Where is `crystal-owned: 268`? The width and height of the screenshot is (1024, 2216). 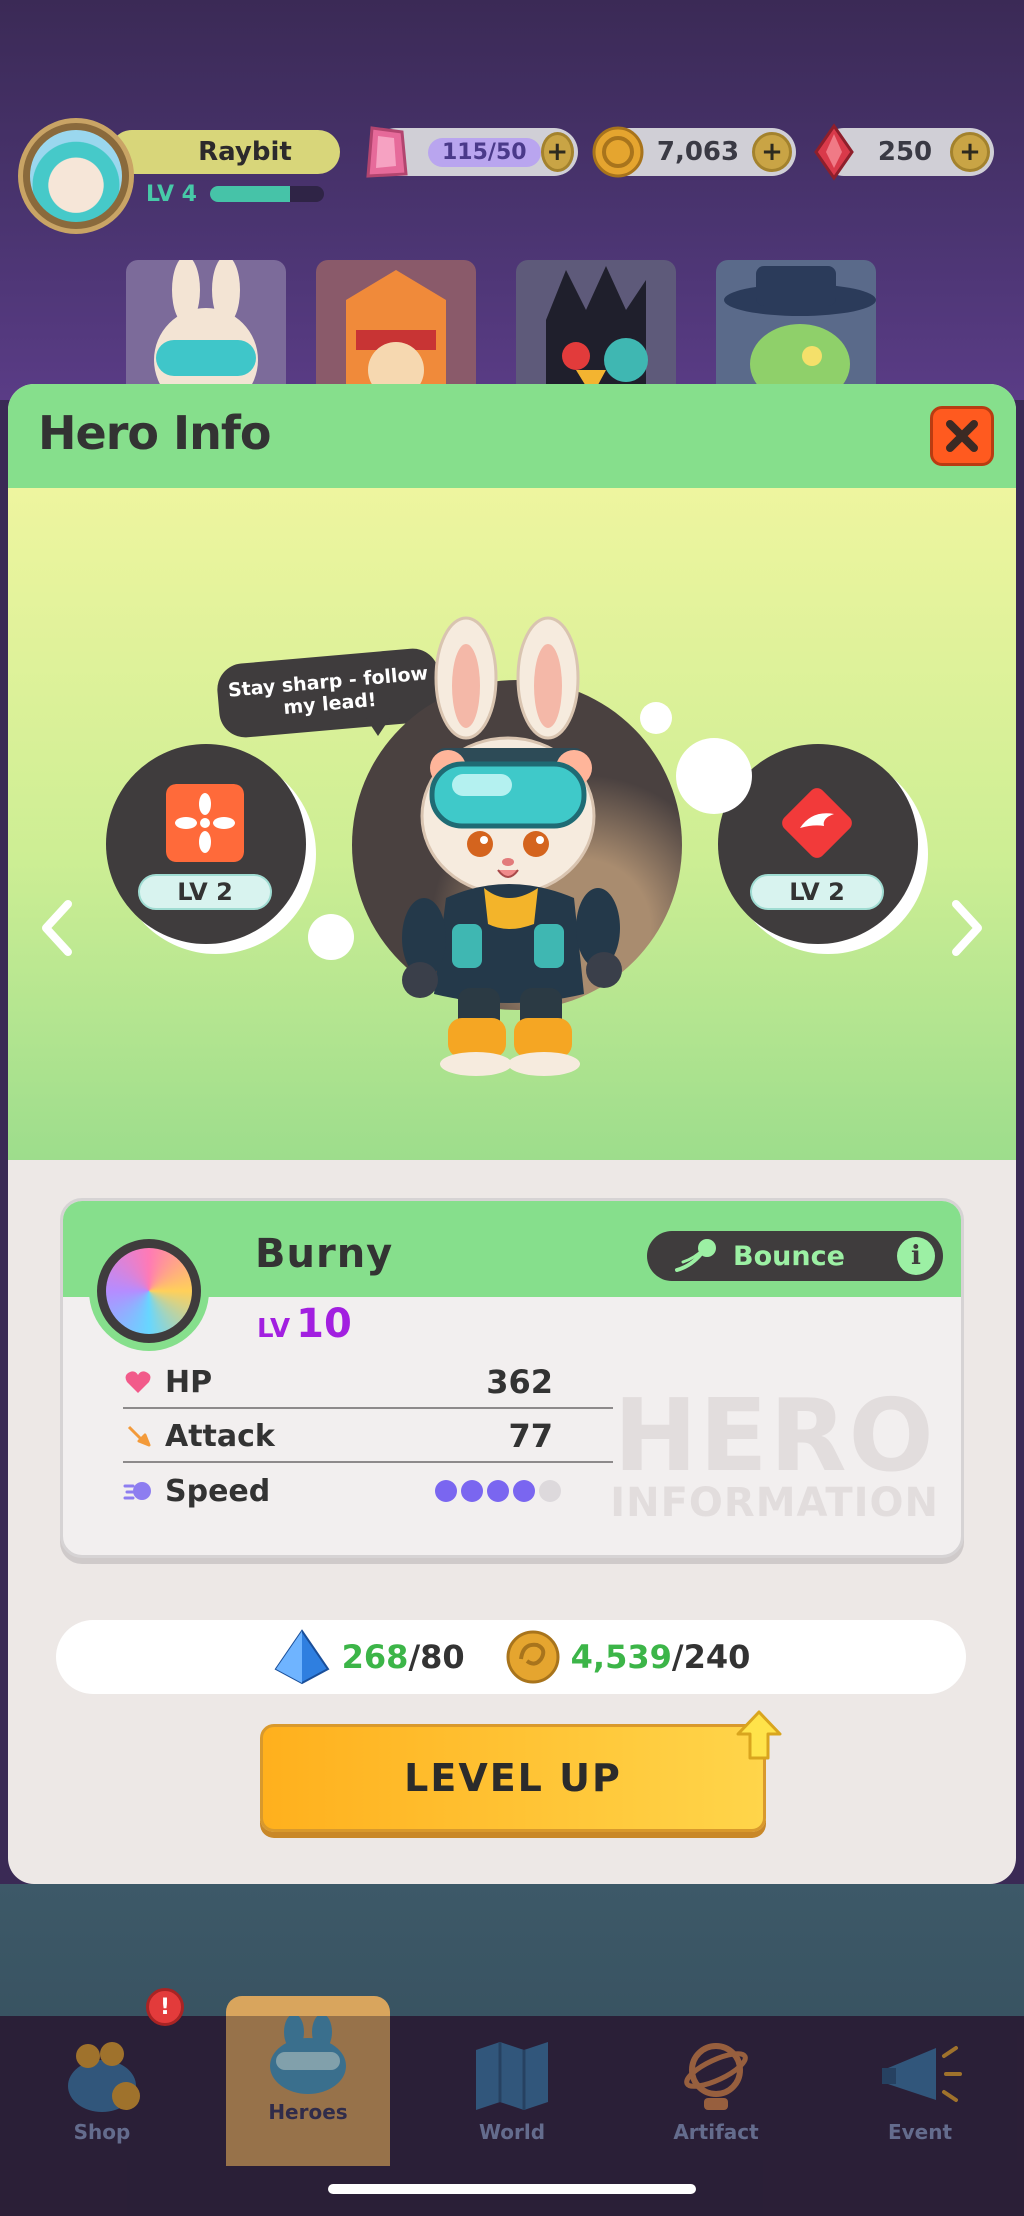 crystal-owned: 268 is located at coordinates (375, 1657).